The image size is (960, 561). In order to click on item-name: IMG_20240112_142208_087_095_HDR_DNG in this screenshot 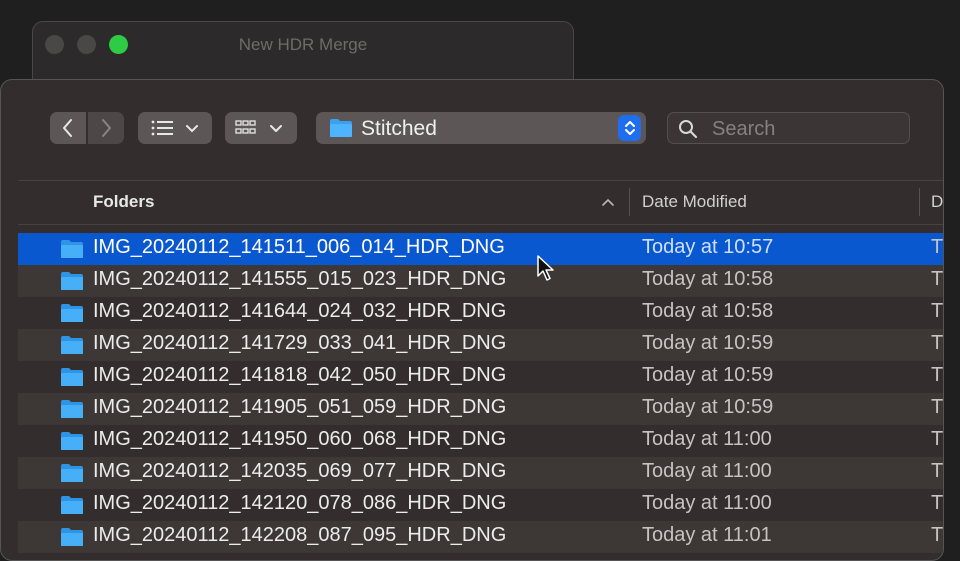, I will do `click(300, 535)`.